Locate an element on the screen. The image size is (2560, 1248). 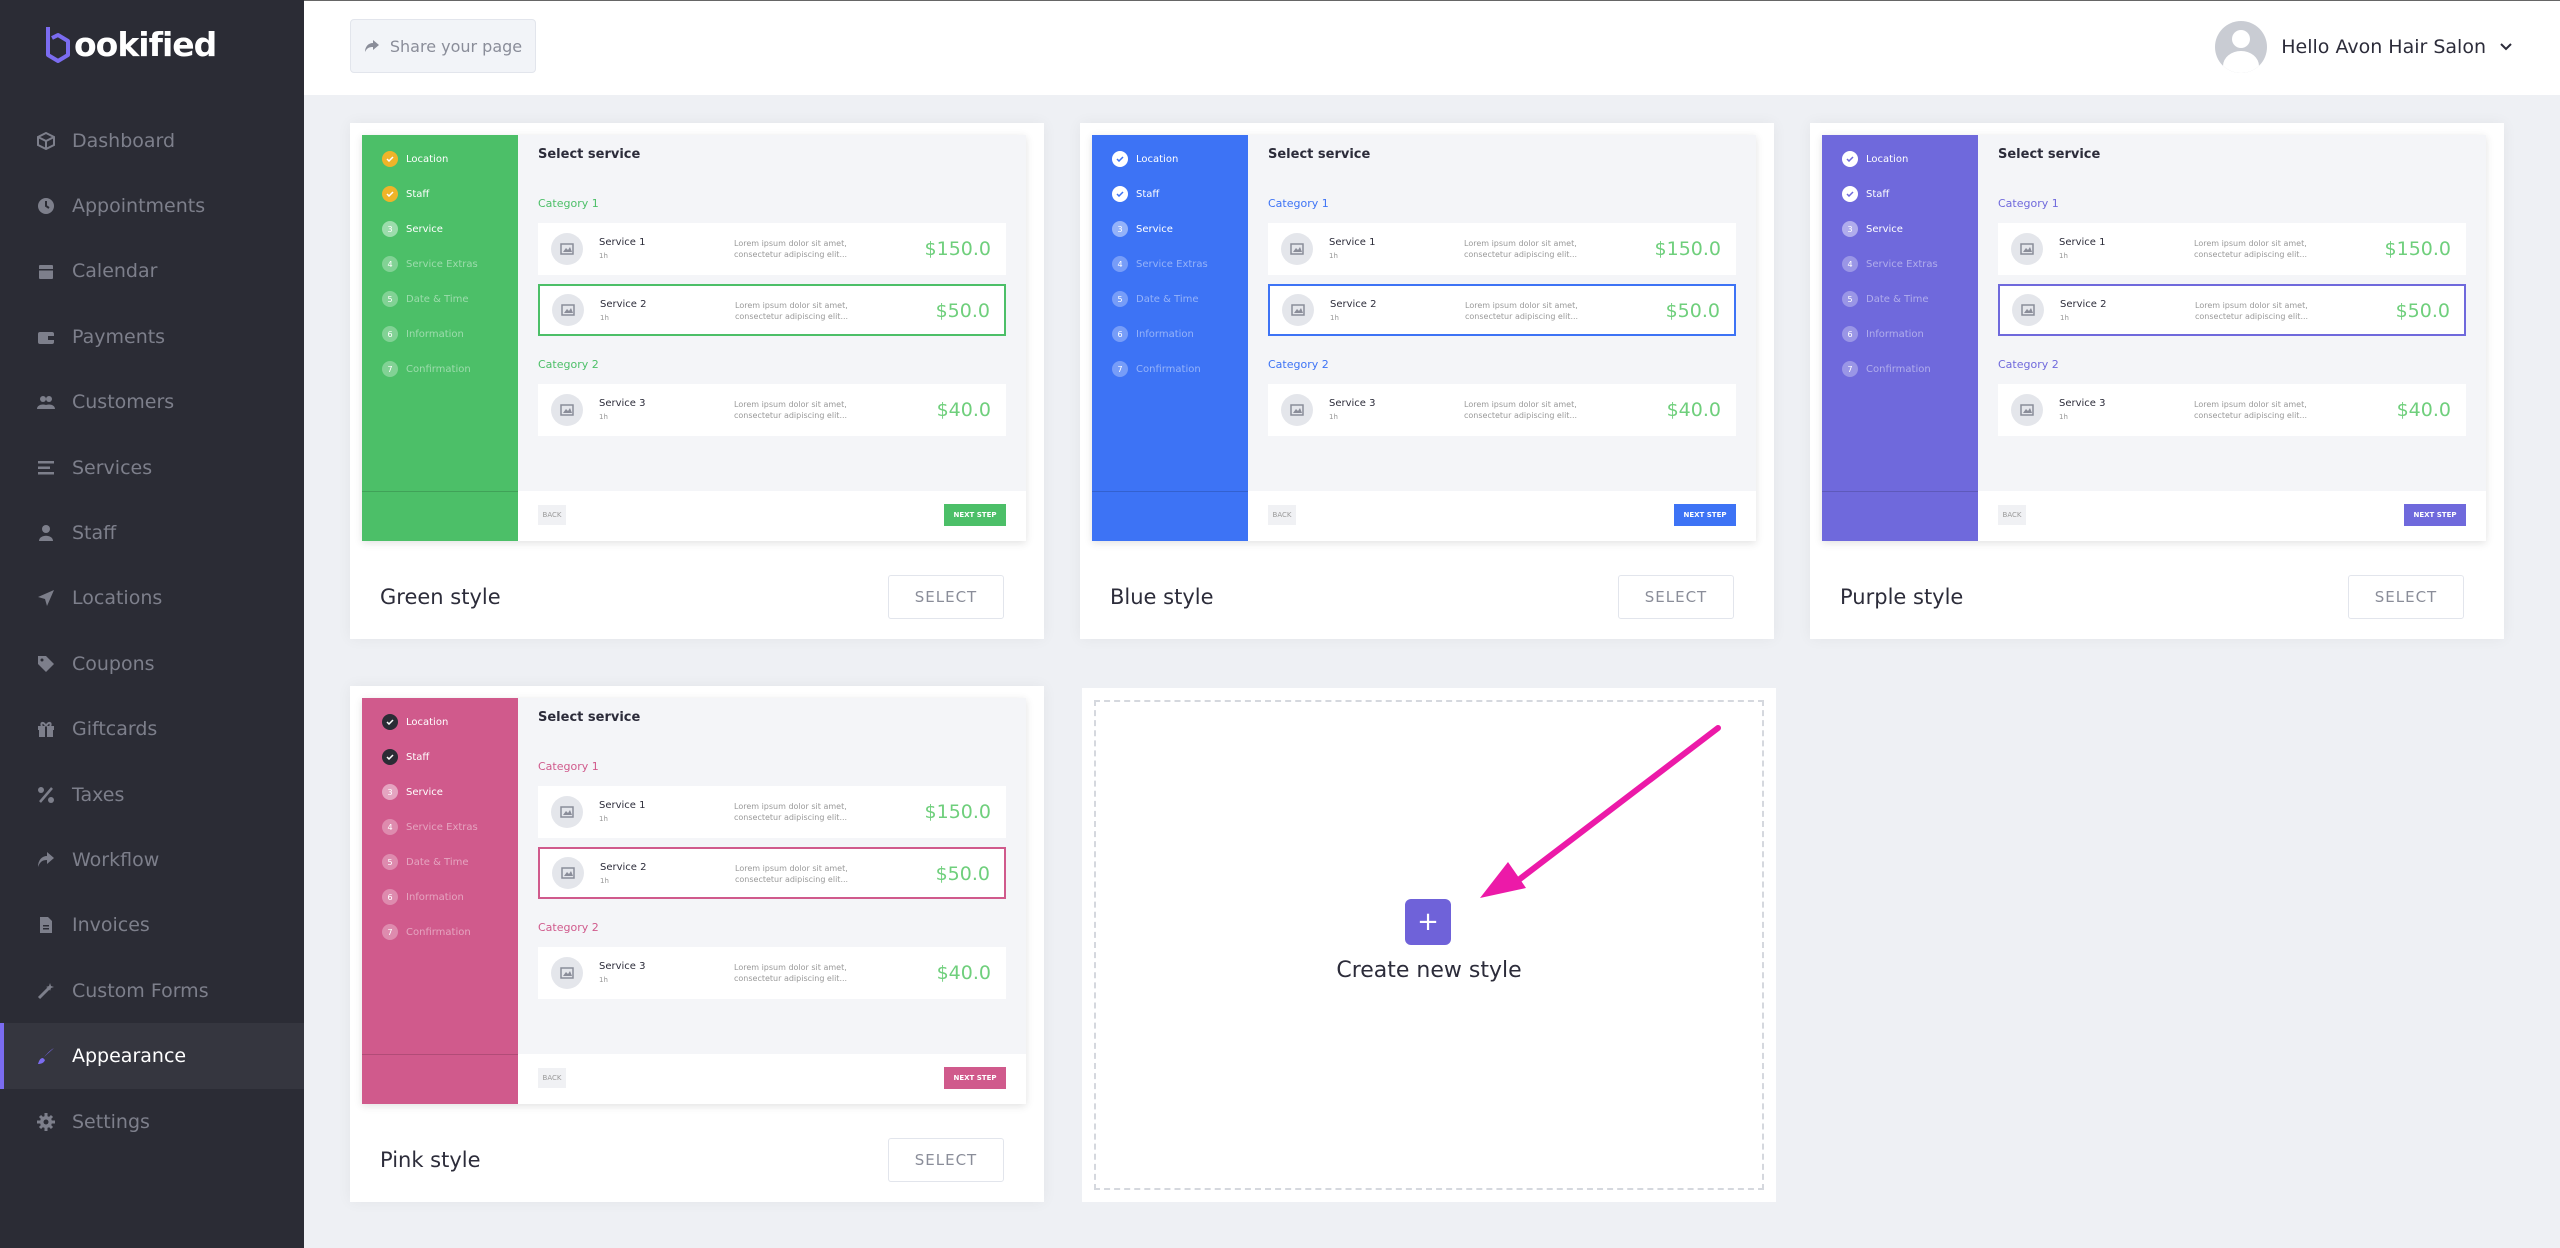
sidebar-item-workflow: Workflow is located at coordinates (152, 859).